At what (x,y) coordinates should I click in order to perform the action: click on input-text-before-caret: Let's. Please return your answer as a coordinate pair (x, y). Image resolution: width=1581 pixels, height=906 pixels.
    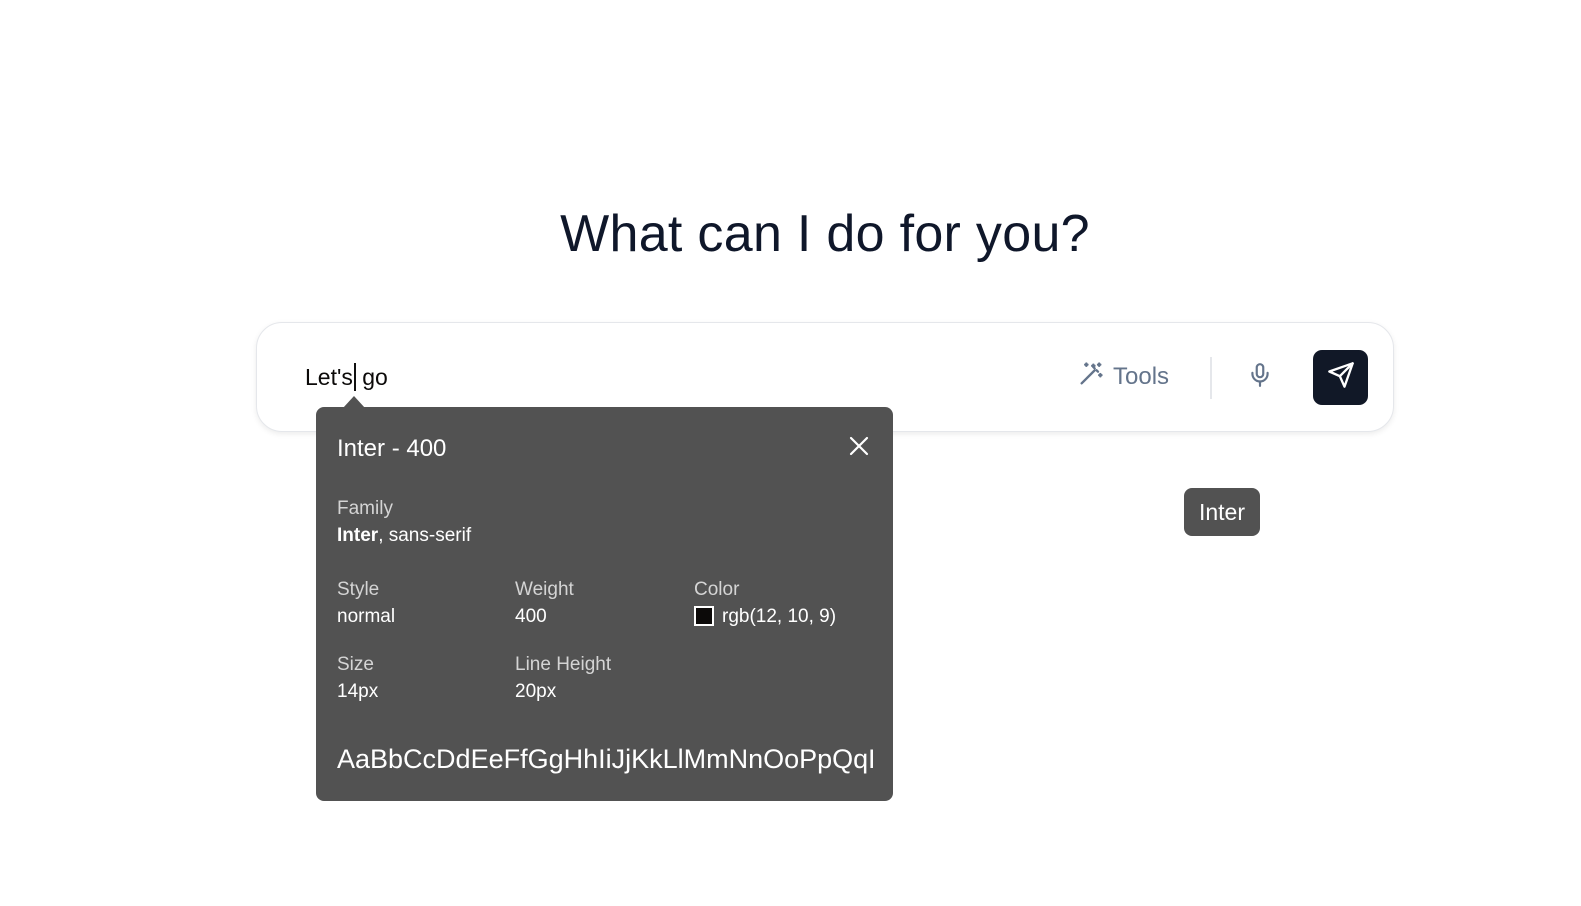
    Looking at the image, I should click on (329, 377).